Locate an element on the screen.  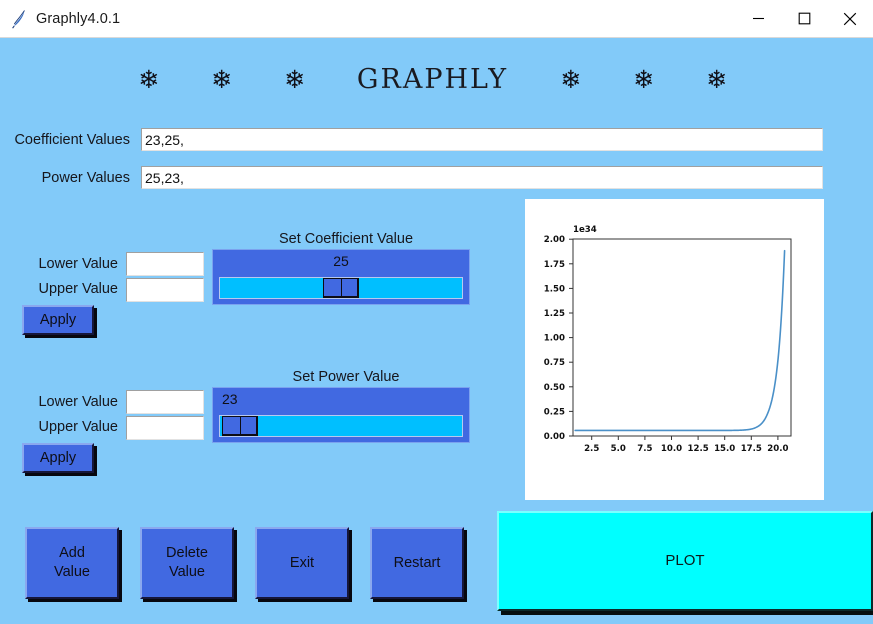
power-values-input: 25,23, is located at coordinates (482, 177).